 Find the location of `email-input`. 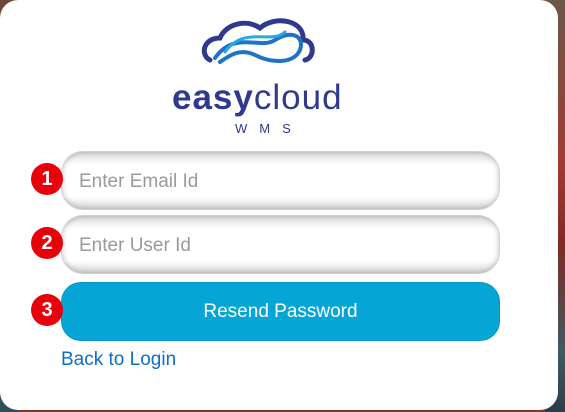

email-input is located at coordinates (279, 182).